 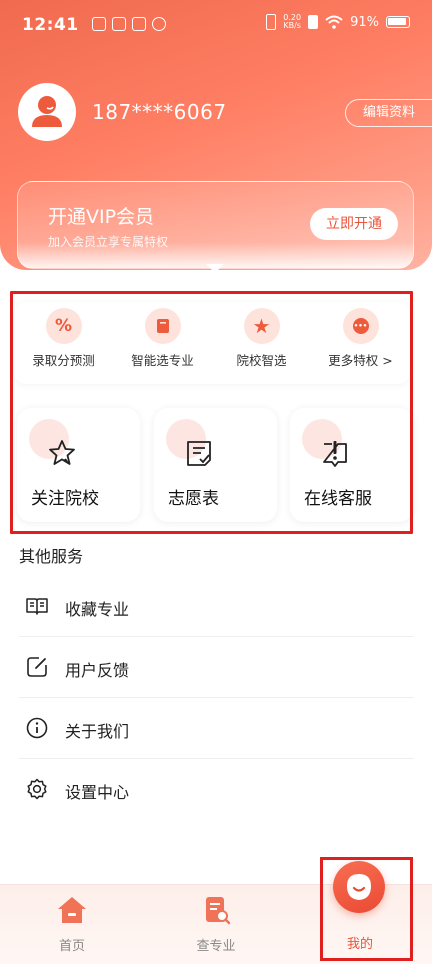 I want to click on service-label: 关于我们, so click(x=97, y=731).